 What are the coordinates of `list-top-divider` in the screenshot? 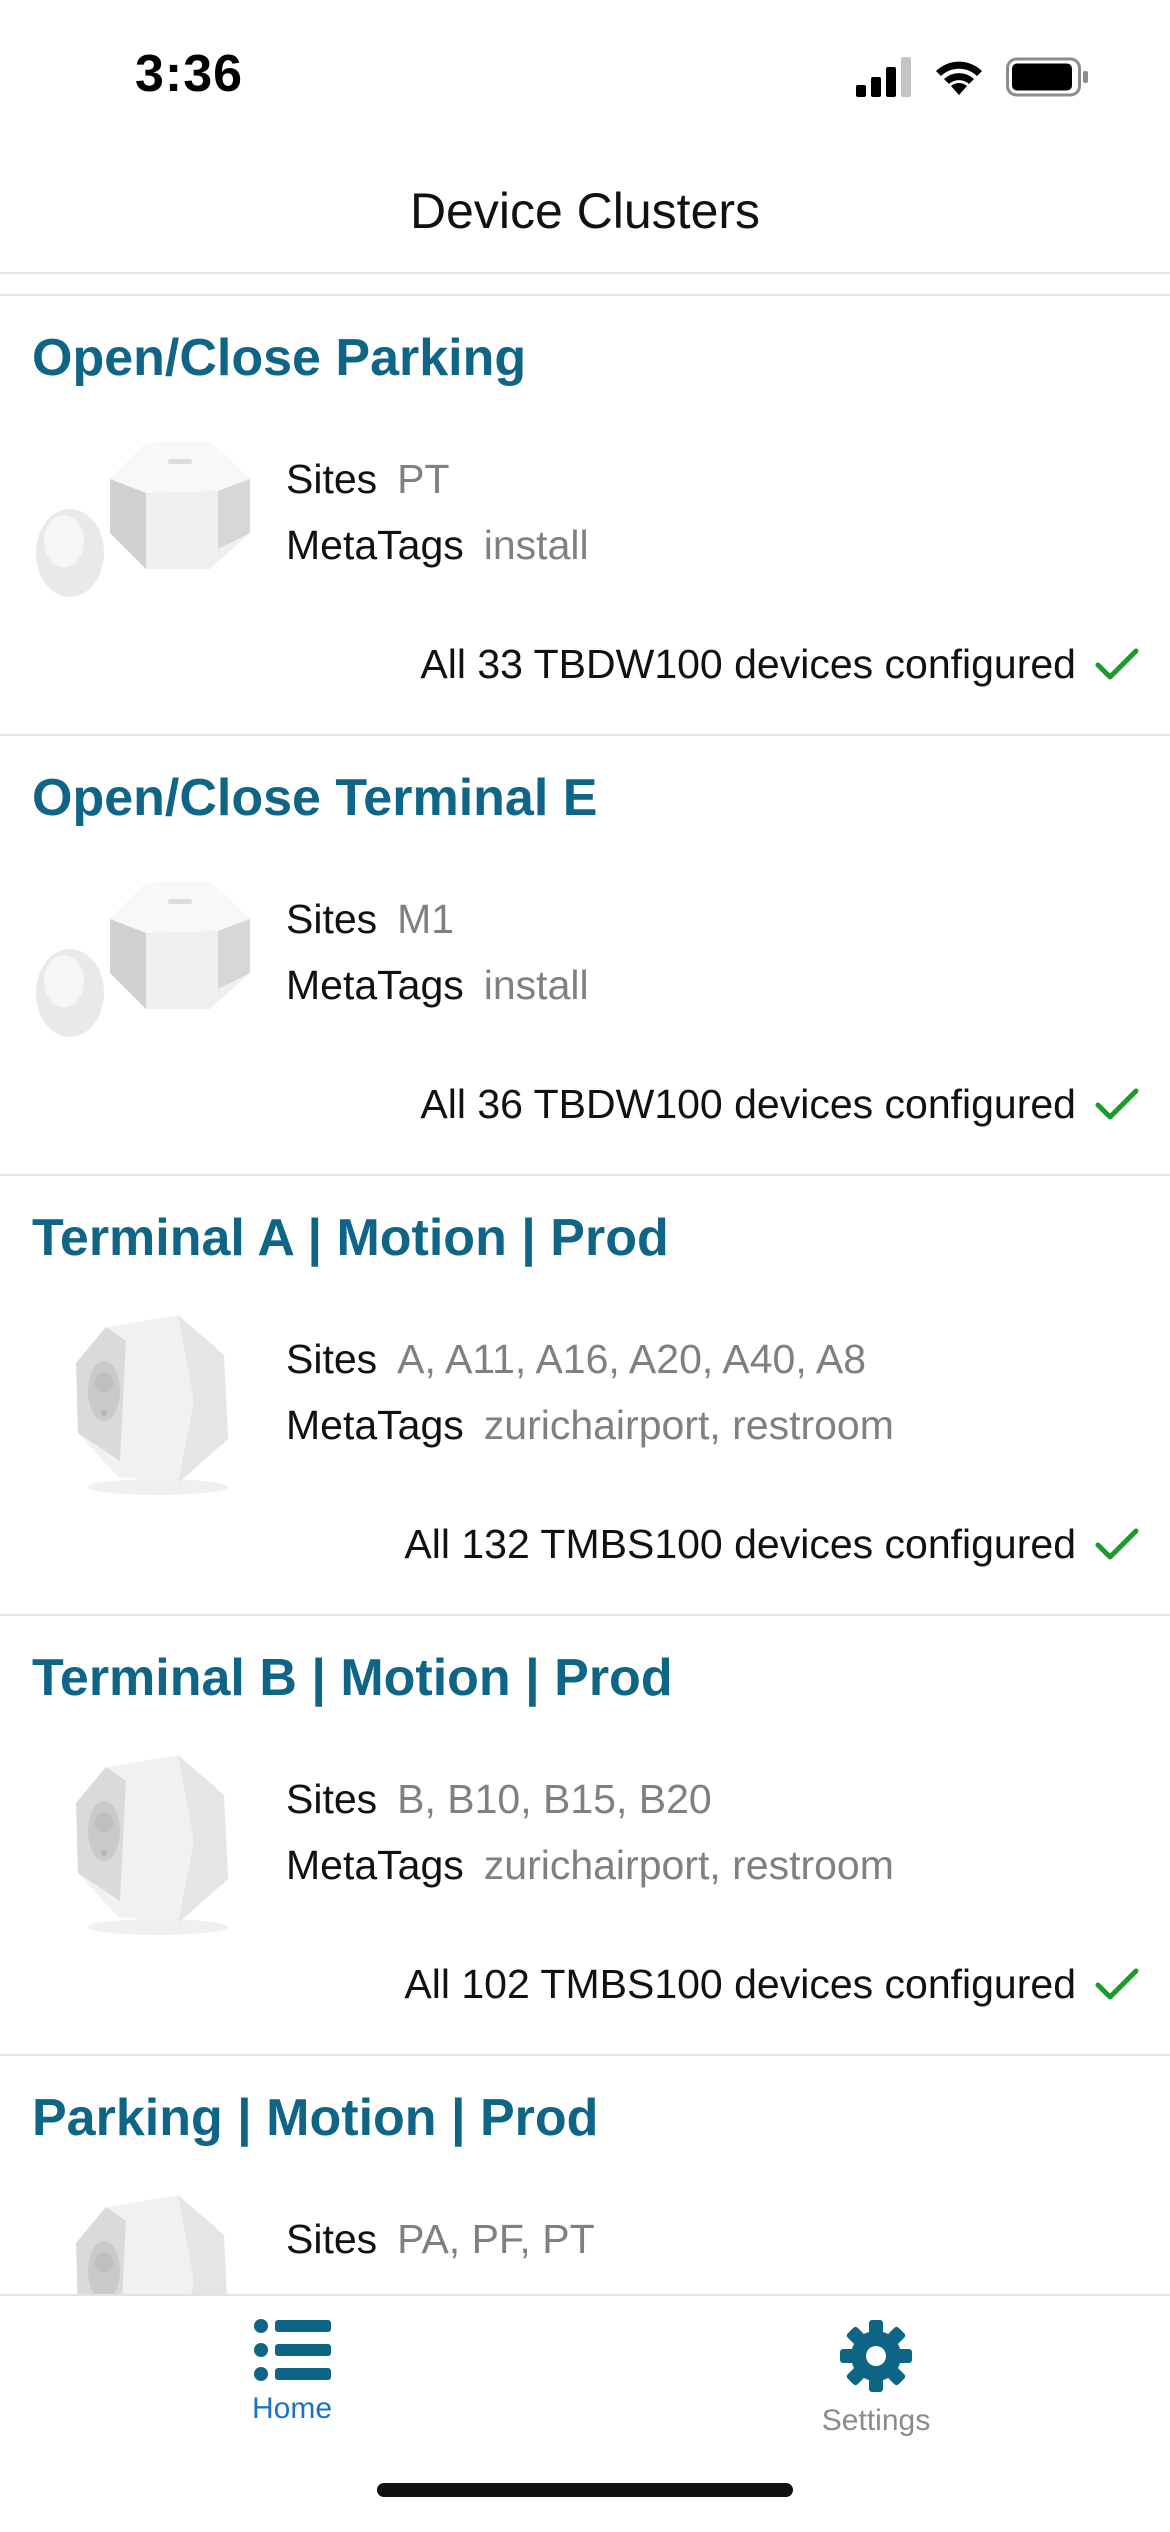 It's located at (585, 285).